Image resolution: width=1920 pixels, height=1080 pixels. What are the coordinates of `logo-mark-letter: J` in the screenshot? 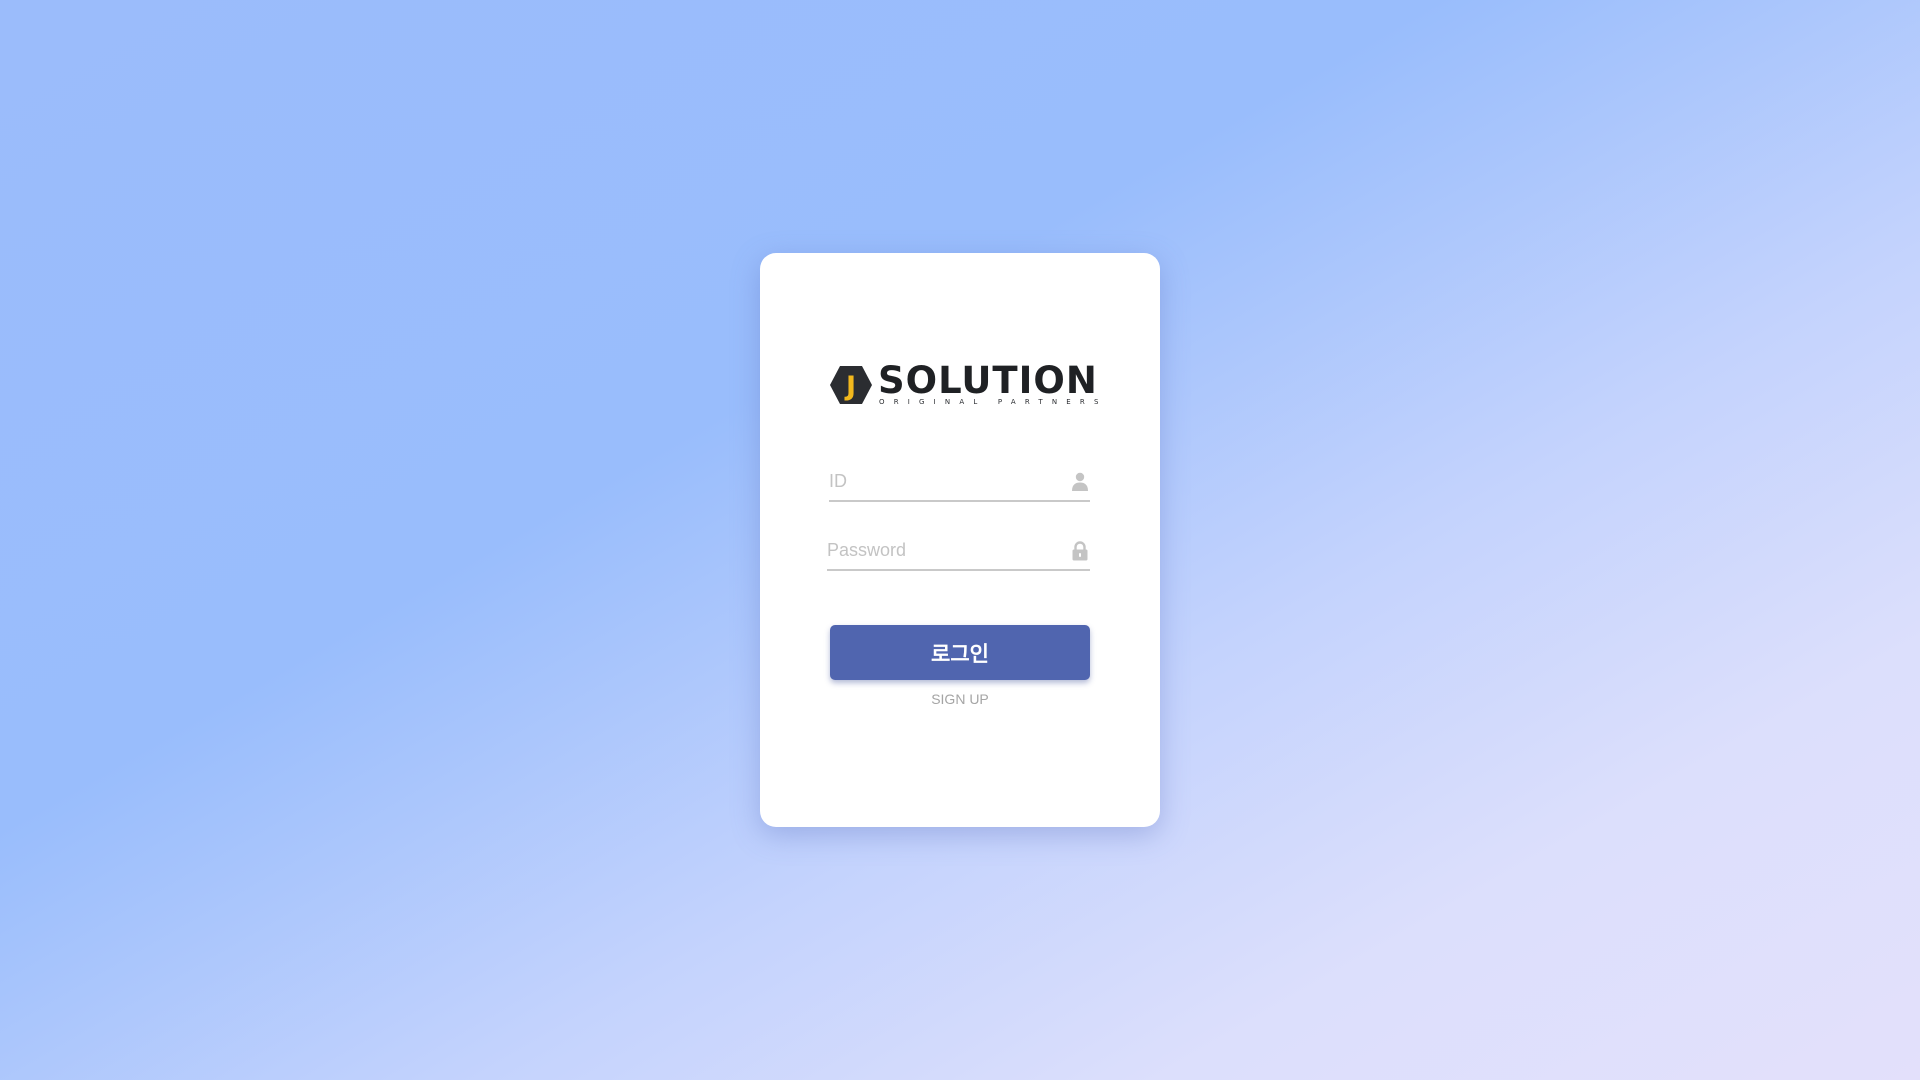 It's located at (850, 386).